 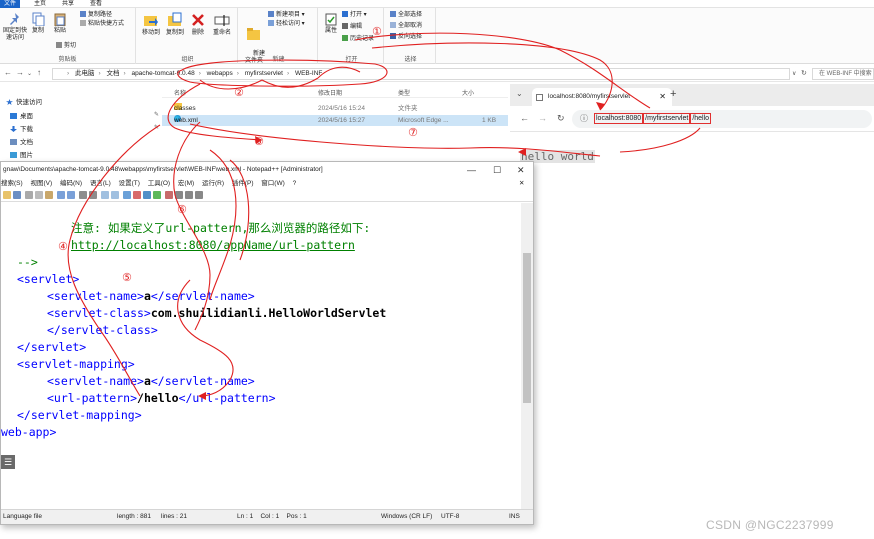 What do you see at coordinates (29, 73) in the screenshot?
I see `recent-locations-icon: ⌄` at bounding box center [29, 73].